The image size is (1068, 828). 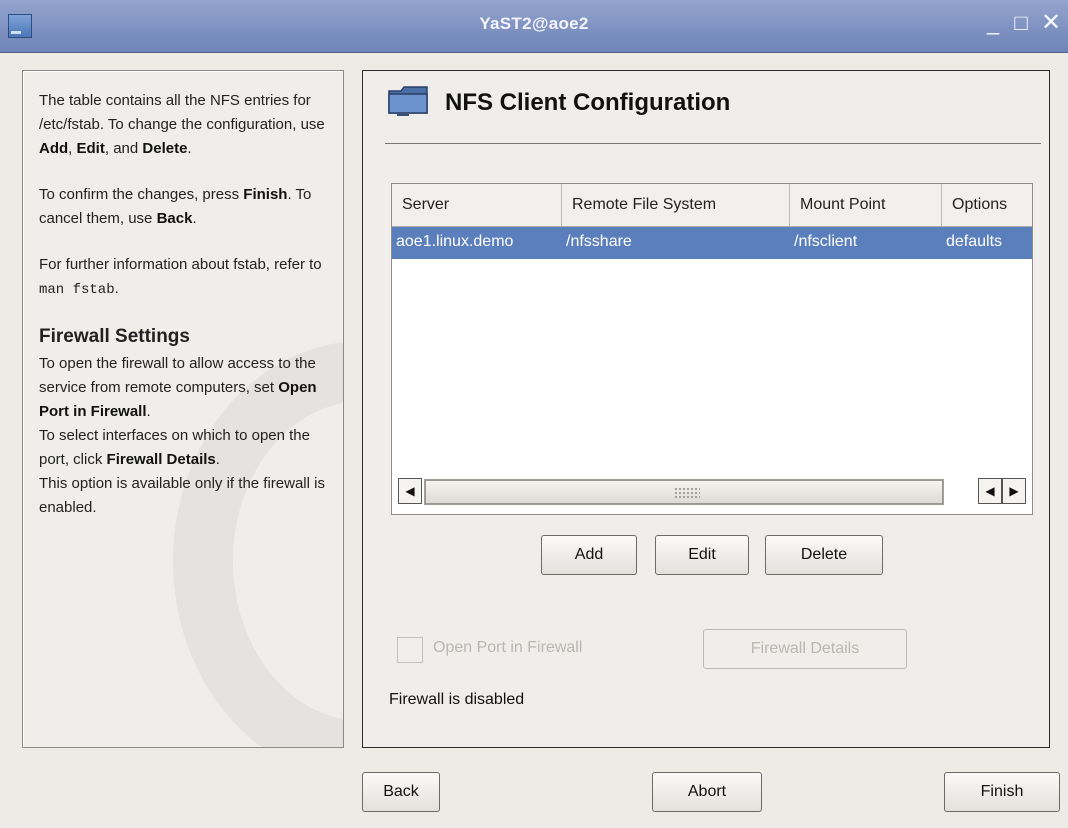 What do you see at coordinates (805, 649) in the screenshot?
I see `firewall-details-button: Firewall Details` at bounding box center [805, 649].